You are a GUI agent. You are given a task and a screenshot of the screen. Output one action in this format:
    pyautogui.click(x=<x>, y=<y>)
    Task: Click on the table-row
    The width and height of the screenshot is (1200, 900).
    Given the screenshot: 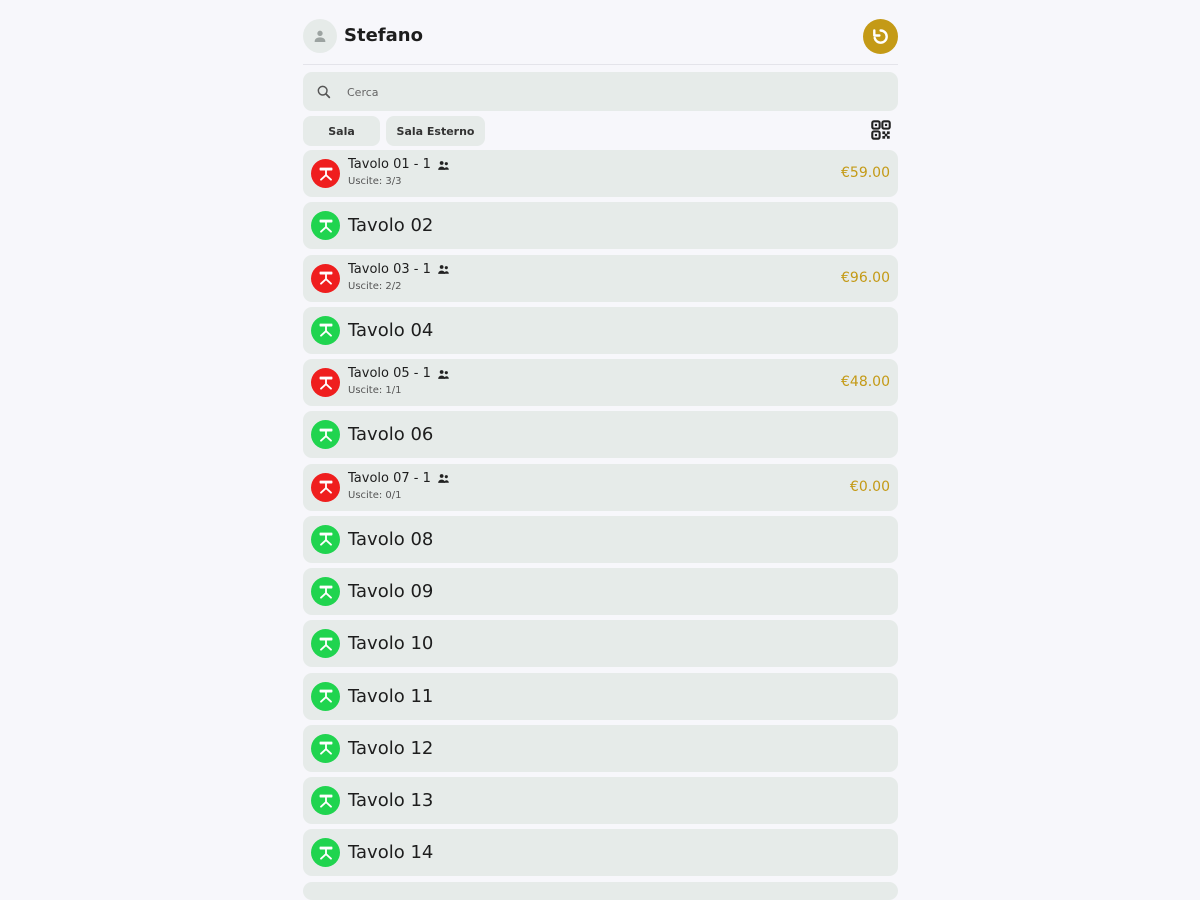 What is the action you would take?
    pyautogui.click(x=600, y=890)
    